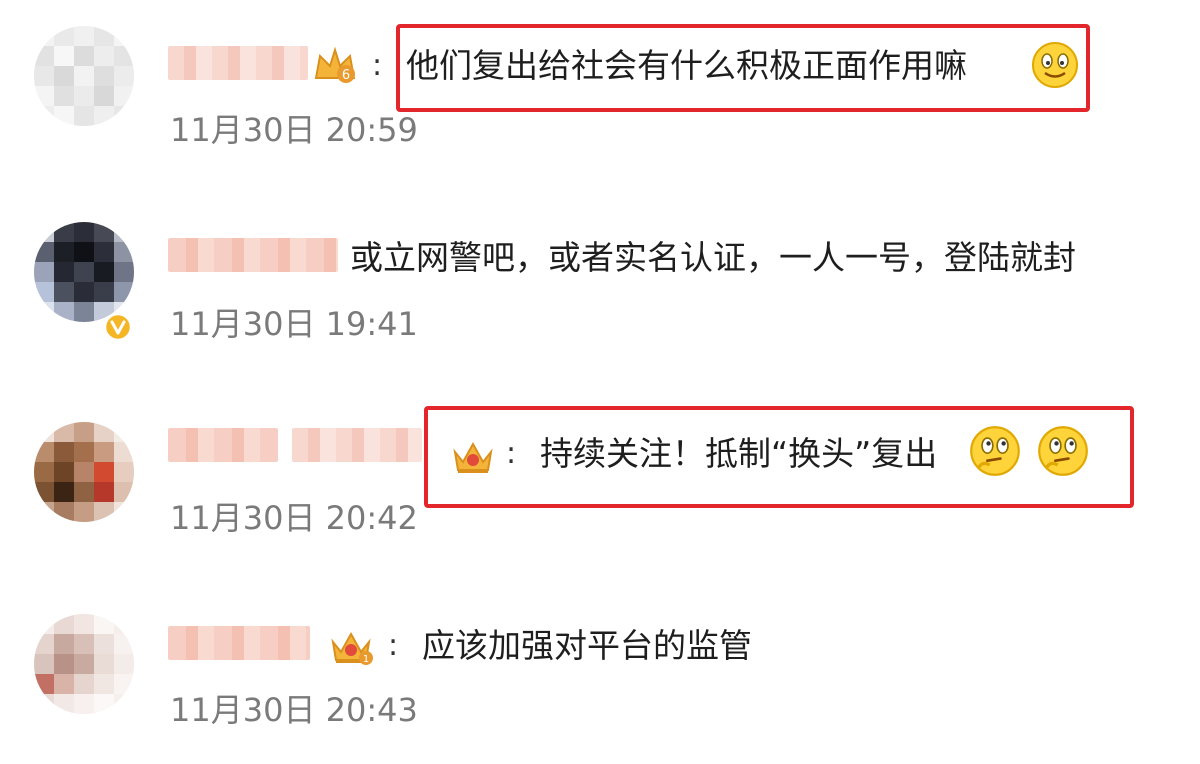 The image size is (1200, 764). Describe the element at coordinates (294, 324) in the screenshot. I see `comment-timestamp: 11月30日 19:41` at that location.